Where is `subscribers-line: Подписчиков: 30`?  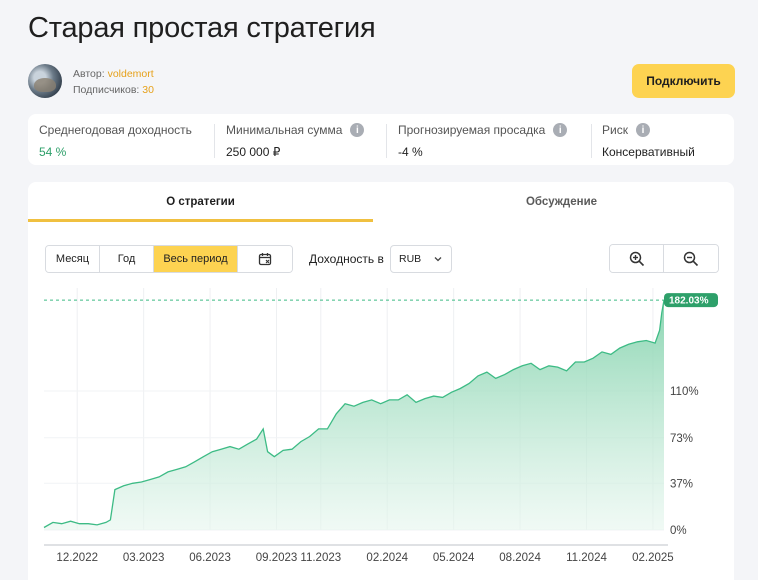
subscribers-line: Подписчиков: 30 is located at coordinates (113, 90).